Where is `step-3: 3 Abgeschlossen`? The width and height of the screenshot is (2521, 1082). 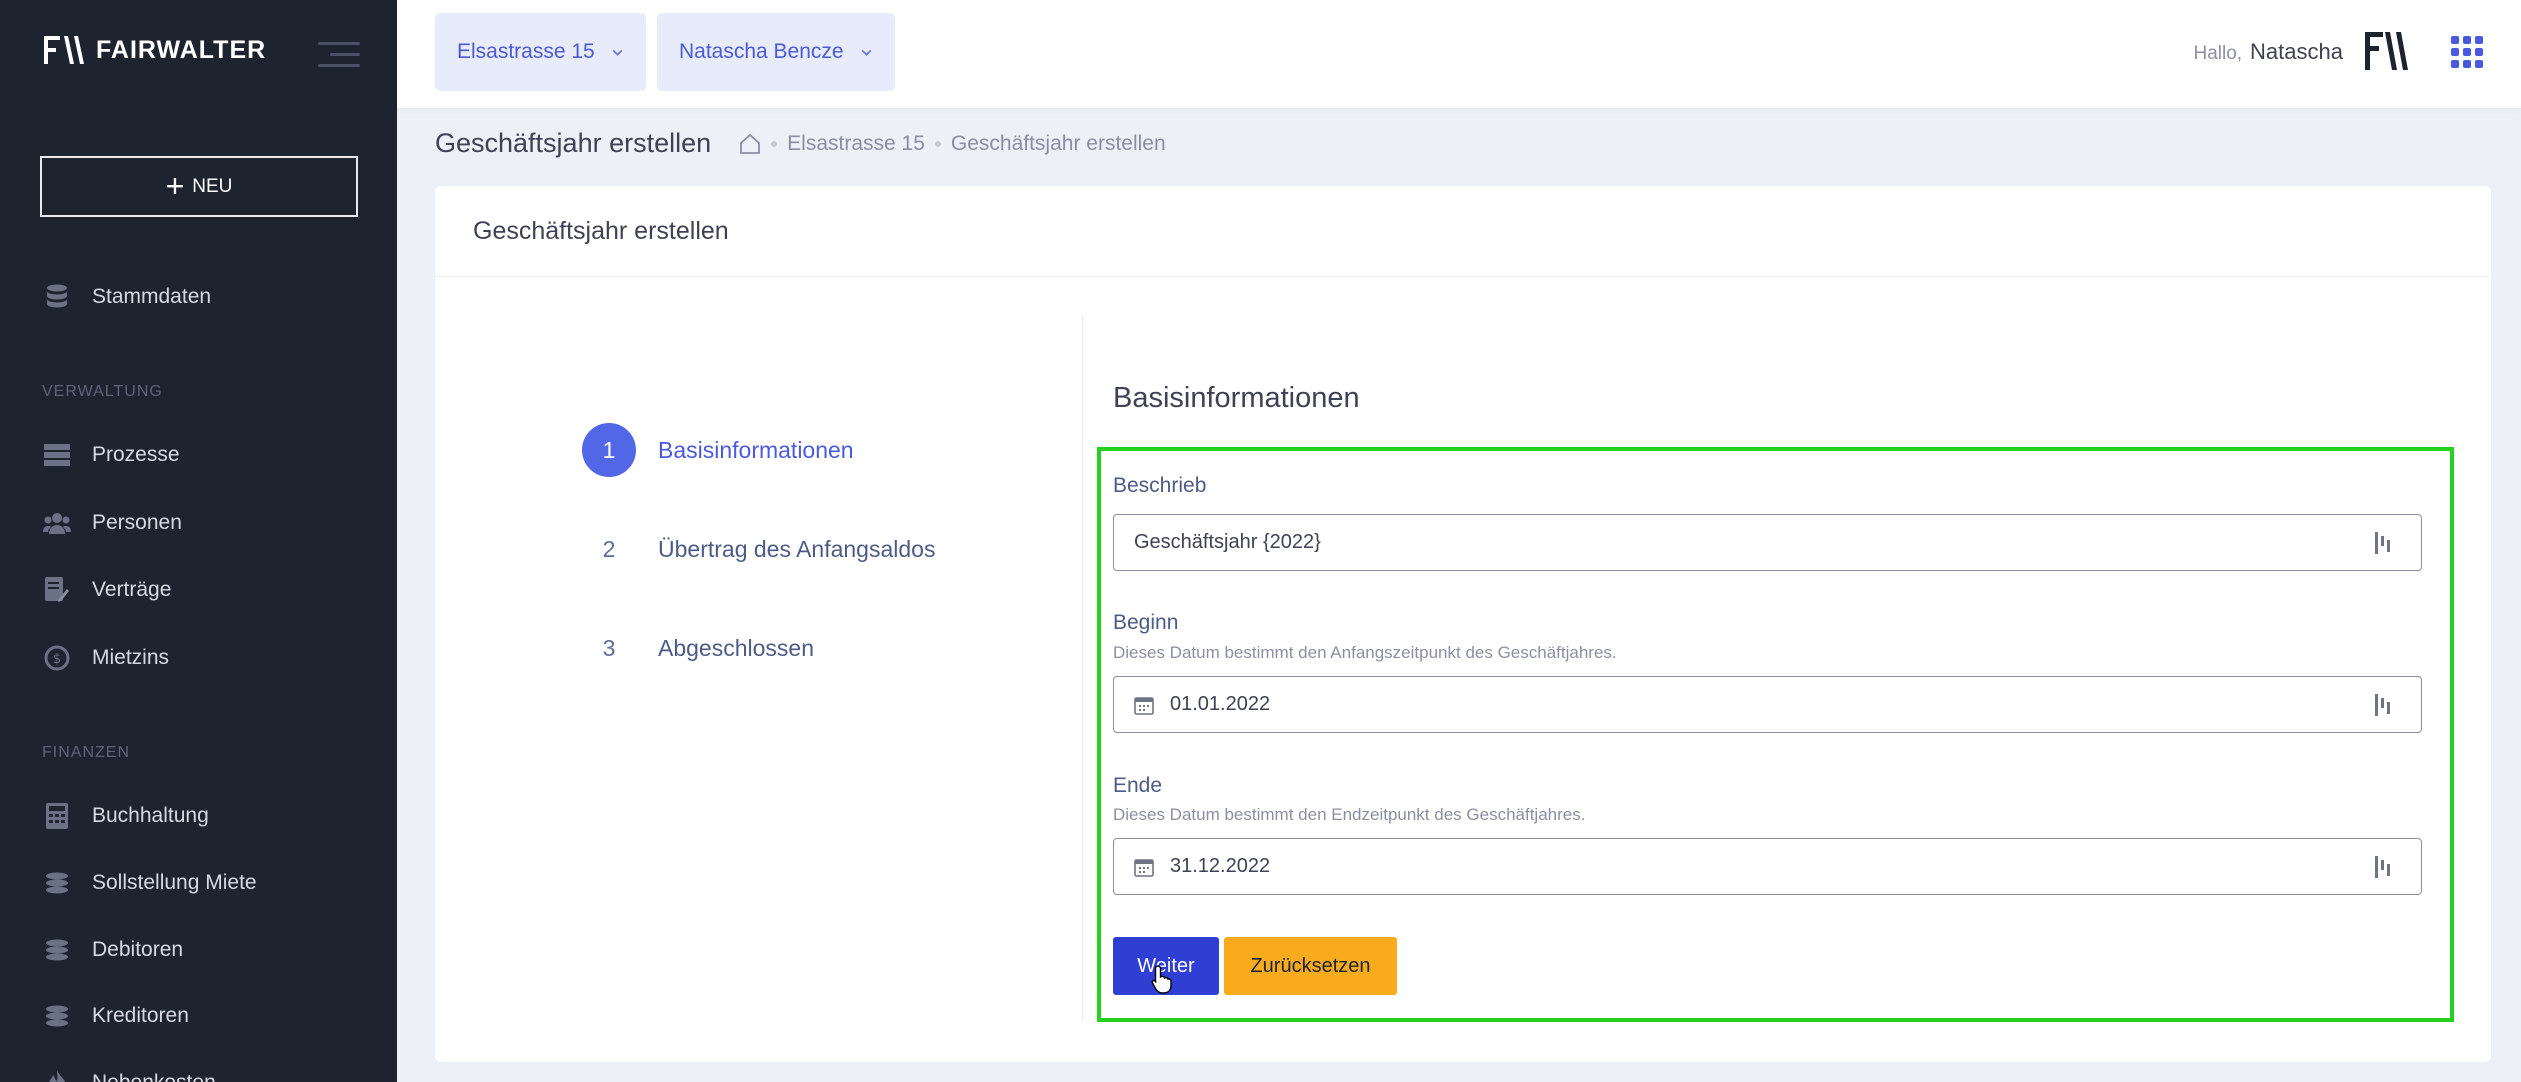 step-3: 3 Abgeschlossen is located at coordinates (698, 648).